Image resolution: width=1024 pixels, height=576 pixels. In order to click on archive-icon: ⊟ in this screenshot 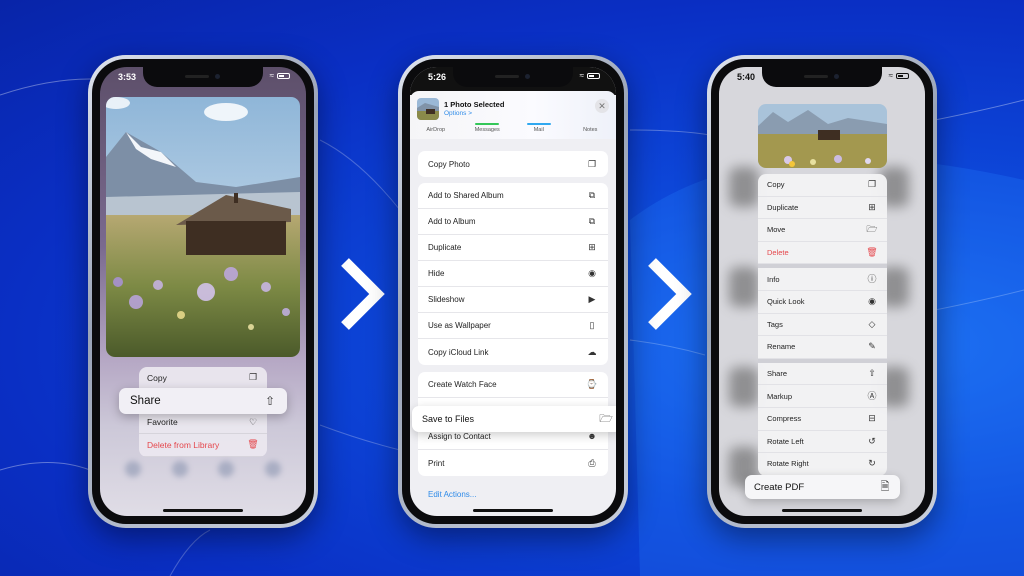, I will do `click(872, 418)`.